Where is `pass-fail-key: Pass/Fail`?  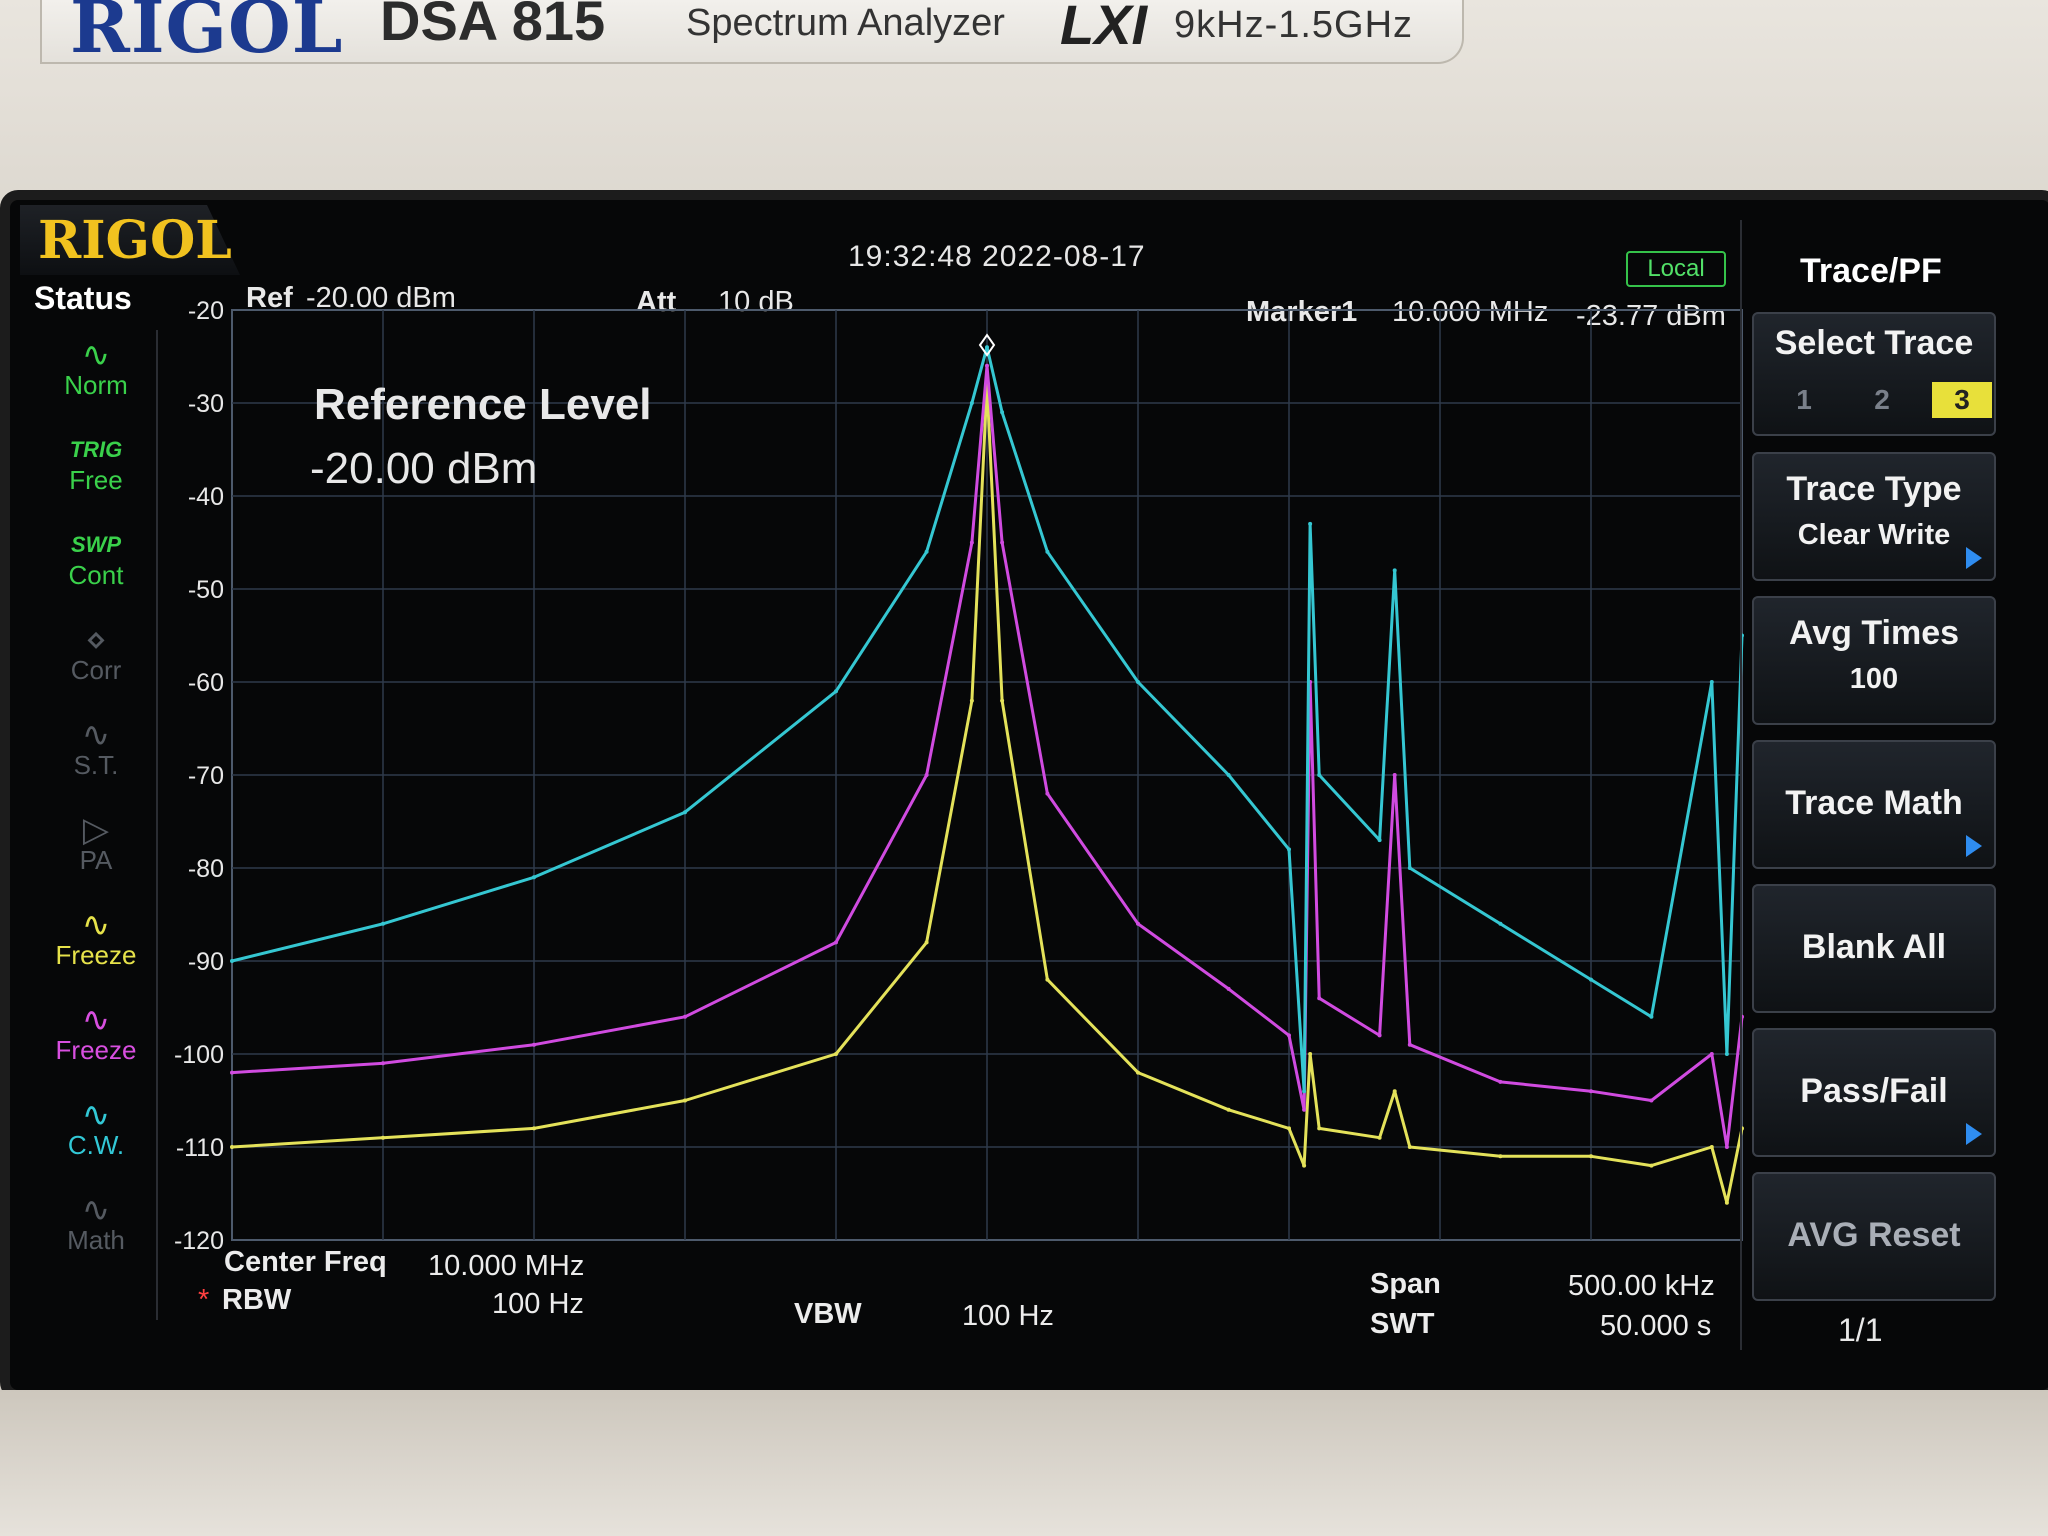 pass-fail-key: Pass/Fail is located at coordinates (1874, 1092).